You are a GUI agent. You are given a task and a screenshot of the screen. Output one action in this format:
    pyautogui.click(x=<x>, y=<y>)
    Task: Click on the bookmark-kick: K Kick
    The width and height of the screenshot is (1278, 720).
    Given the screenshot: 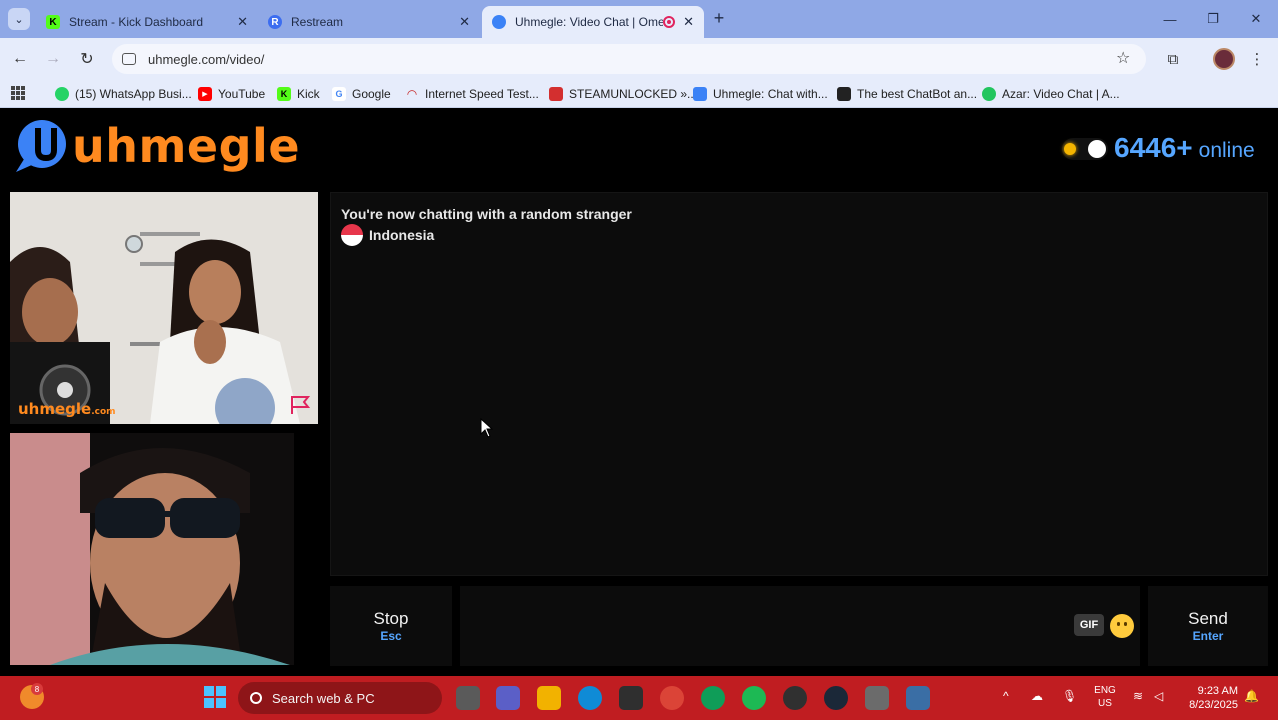 What is the action you would take?
    pyautogui.click(x=298, y=94)
    